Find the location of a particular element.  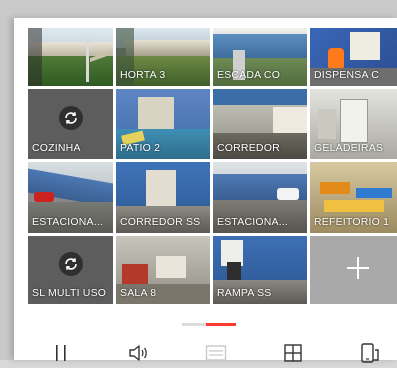

camera-label: HORTA 3 is located at coordinates (143, 75).